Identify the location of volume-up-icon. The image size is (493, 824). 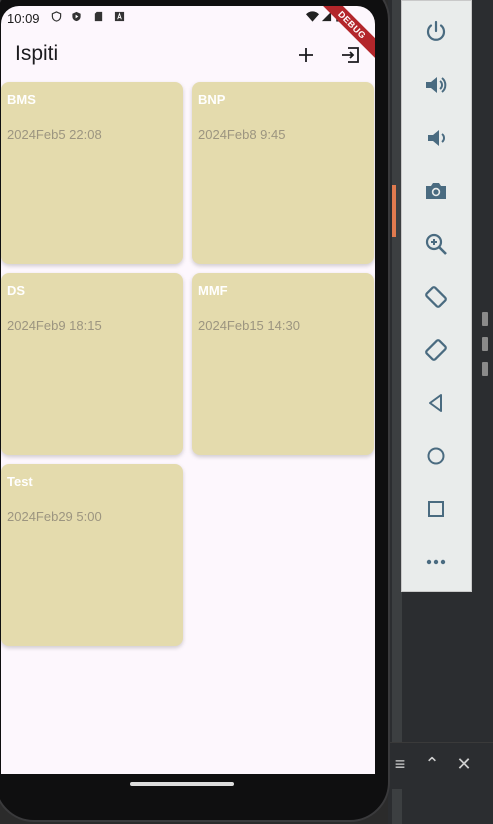
(436, 85).